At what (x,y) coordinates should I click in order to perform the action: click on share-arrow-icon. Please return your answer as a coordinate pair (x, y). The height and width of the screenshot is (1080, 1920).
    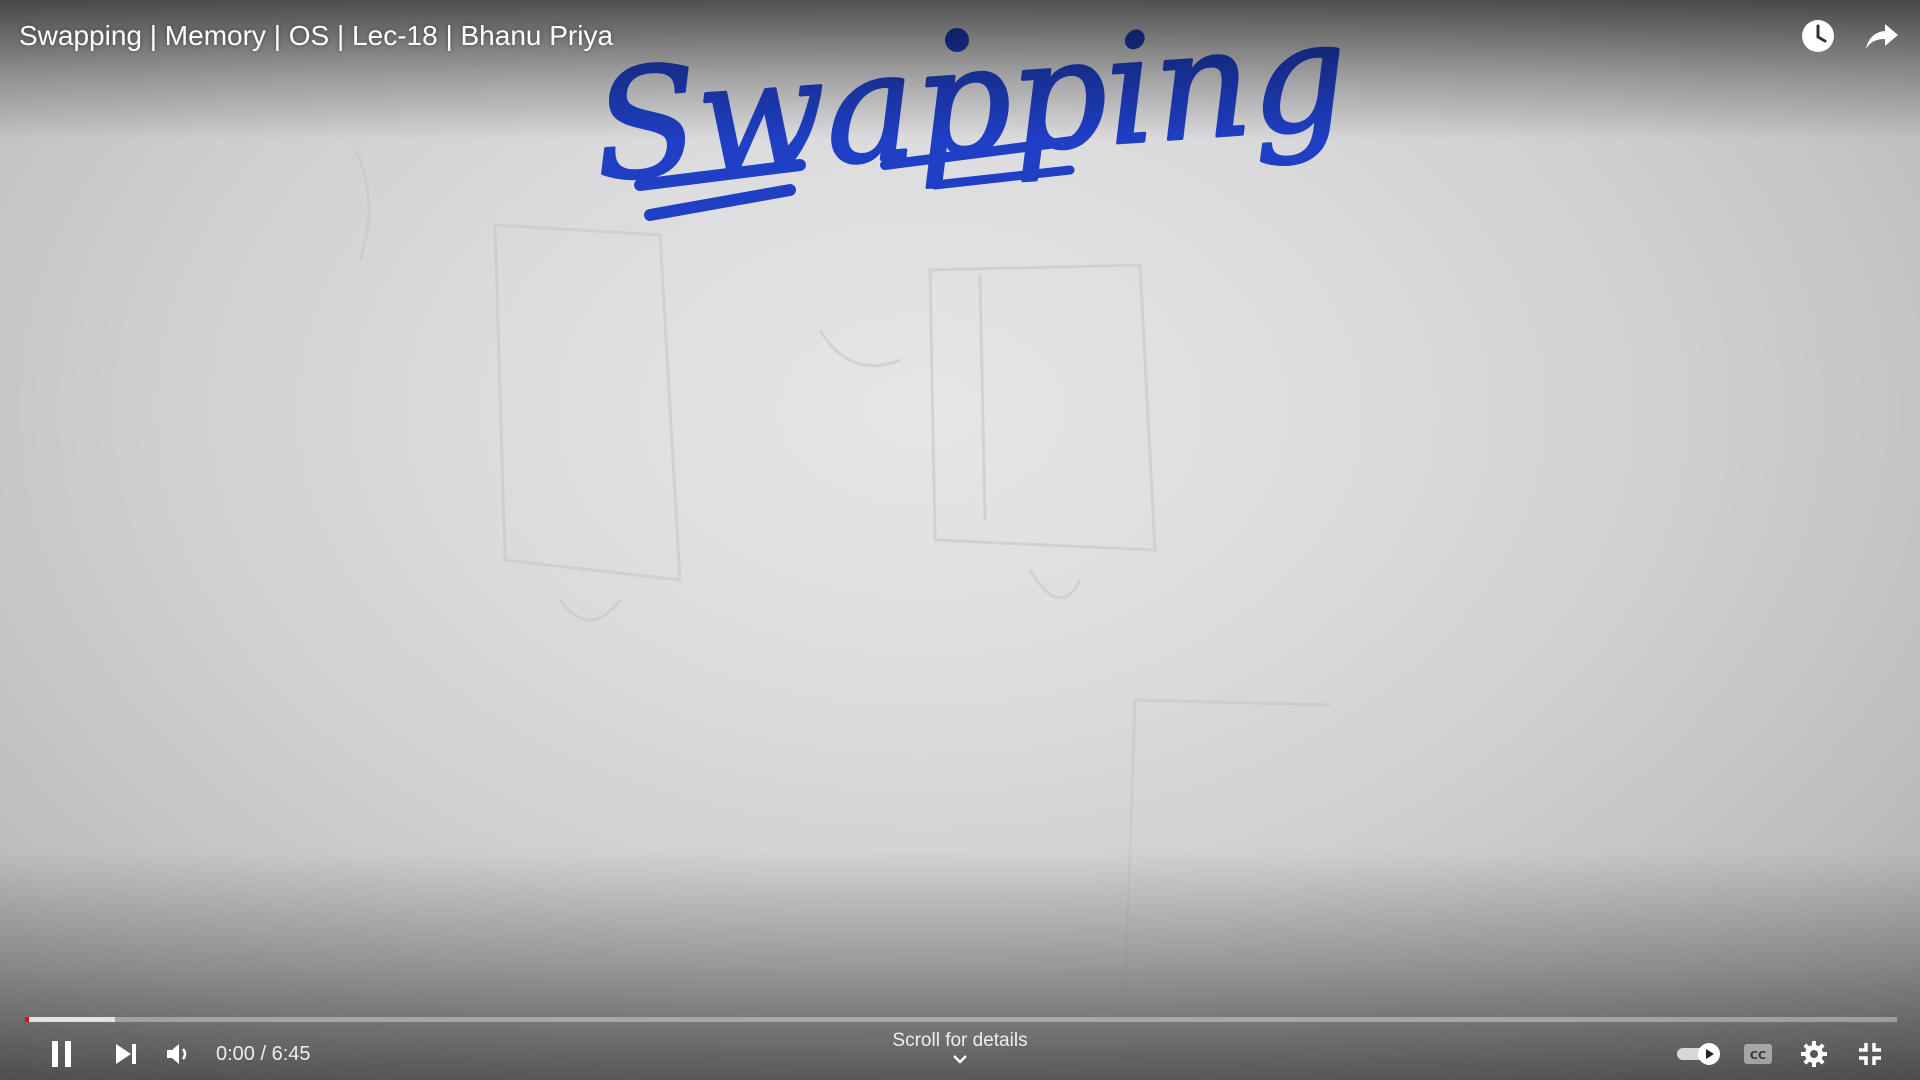
    Looking at the image, I should click on (1882, 36).